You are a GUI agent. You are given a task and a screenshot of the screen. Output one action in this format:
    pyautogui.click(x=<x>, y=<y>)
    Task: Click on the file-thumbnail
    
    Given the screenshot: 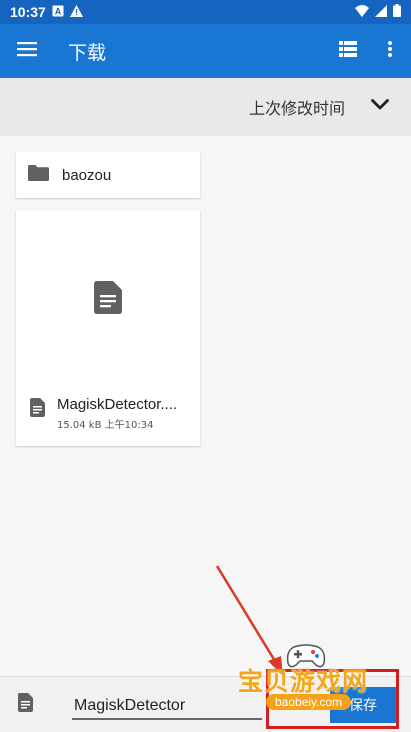 What is the action you would take?
    pyautogui.click(x=108, y=300)
    